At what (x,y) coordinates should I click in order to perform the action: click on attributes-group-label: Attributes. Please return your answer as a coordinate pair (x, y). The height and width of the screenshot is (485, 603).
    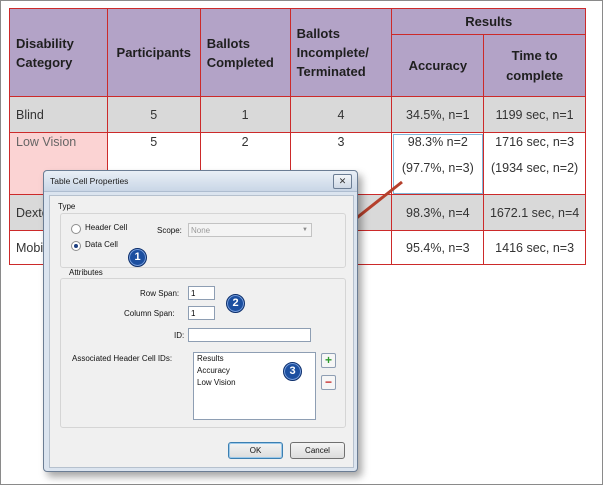
    Looking at the image, I should click on (86, 272).